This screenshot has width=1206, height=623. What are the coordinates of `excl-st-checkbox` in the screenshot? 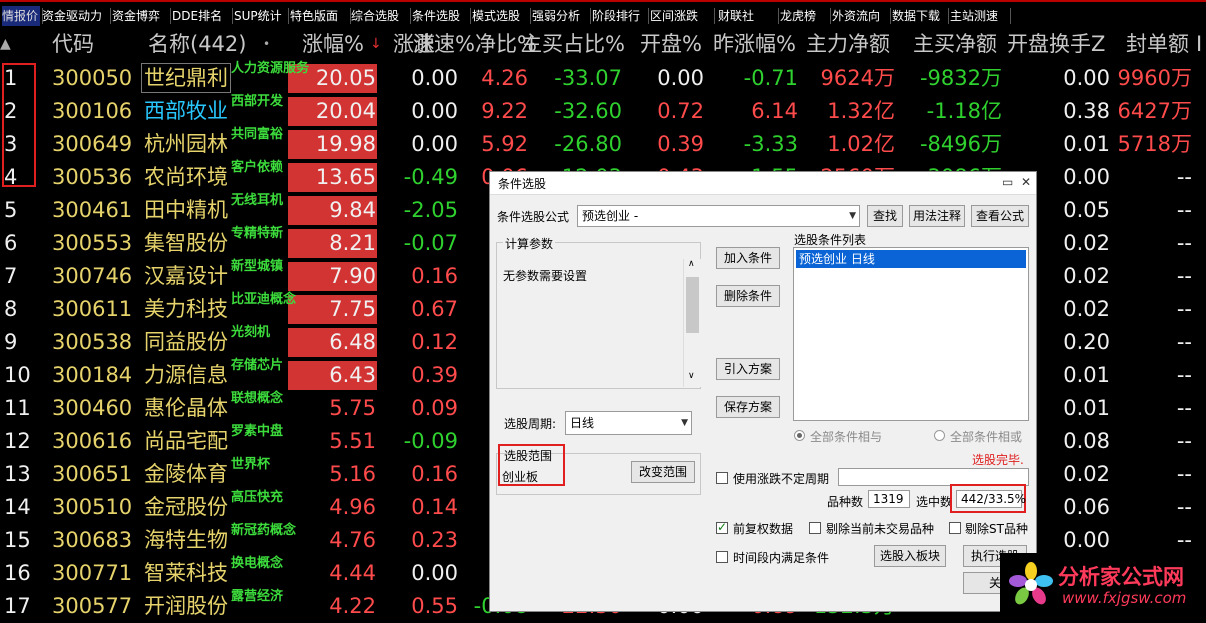 It's located at (955, 528).